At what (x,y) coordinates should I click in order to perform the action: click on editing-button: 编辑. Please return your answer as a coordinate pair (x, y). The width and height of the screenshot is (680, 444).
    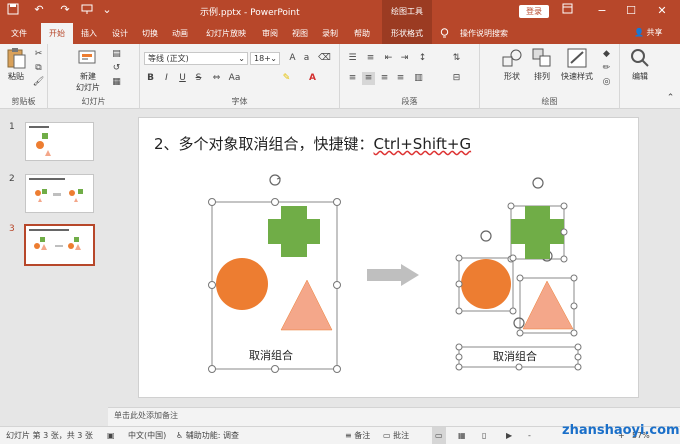
    Looking at the image, I should click on (640, 64).